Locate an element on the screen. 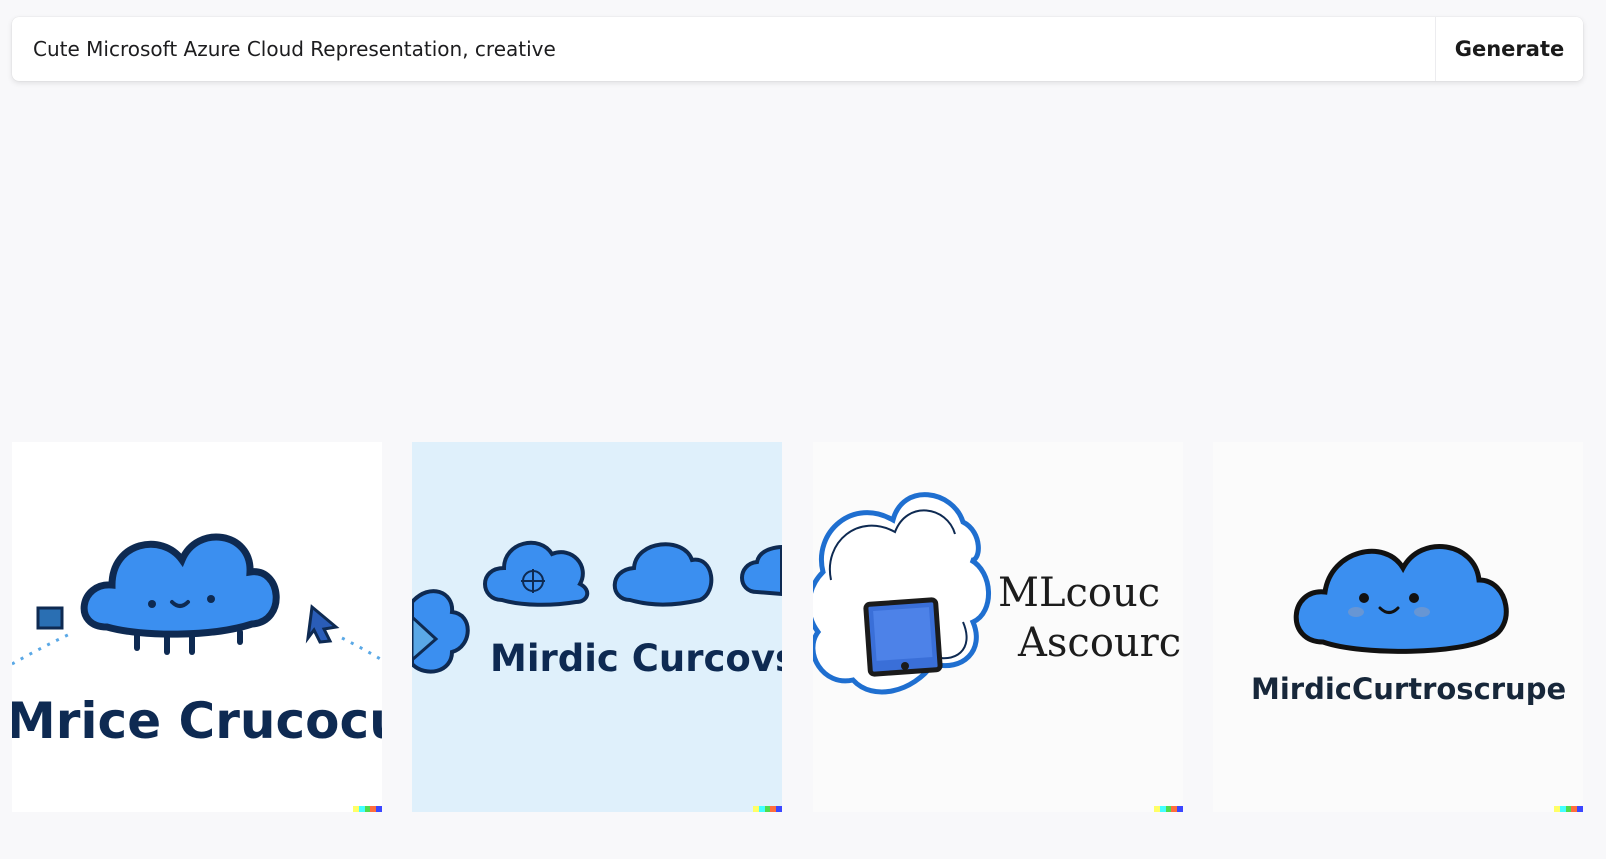 This screenshot has width=1606, height=859. result-image-1: Mrice Crucocubi is located at coordinates (197, 627).